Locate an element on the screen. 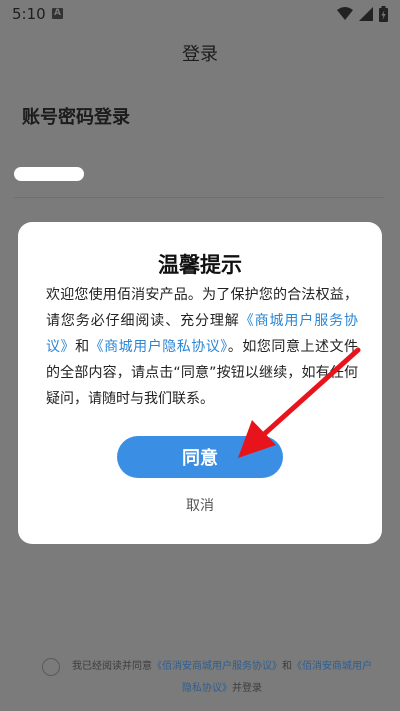 Image resolution: width=400 pixels, height=711 pixels. page-title: 登录 is located at coordinates (200, 54).